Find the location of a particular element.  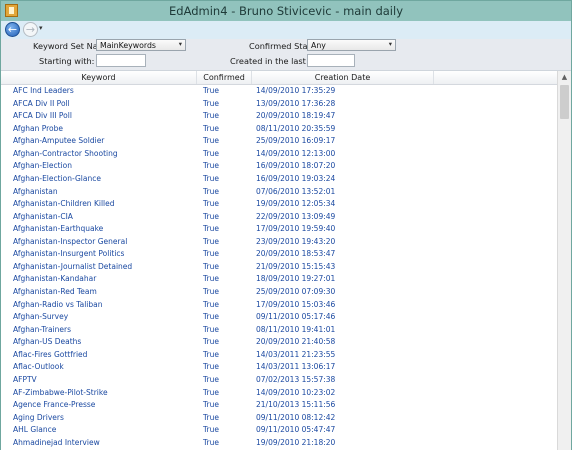

keyword-set-select: MainKeywords ▾ is located at coordinates (141, 45).